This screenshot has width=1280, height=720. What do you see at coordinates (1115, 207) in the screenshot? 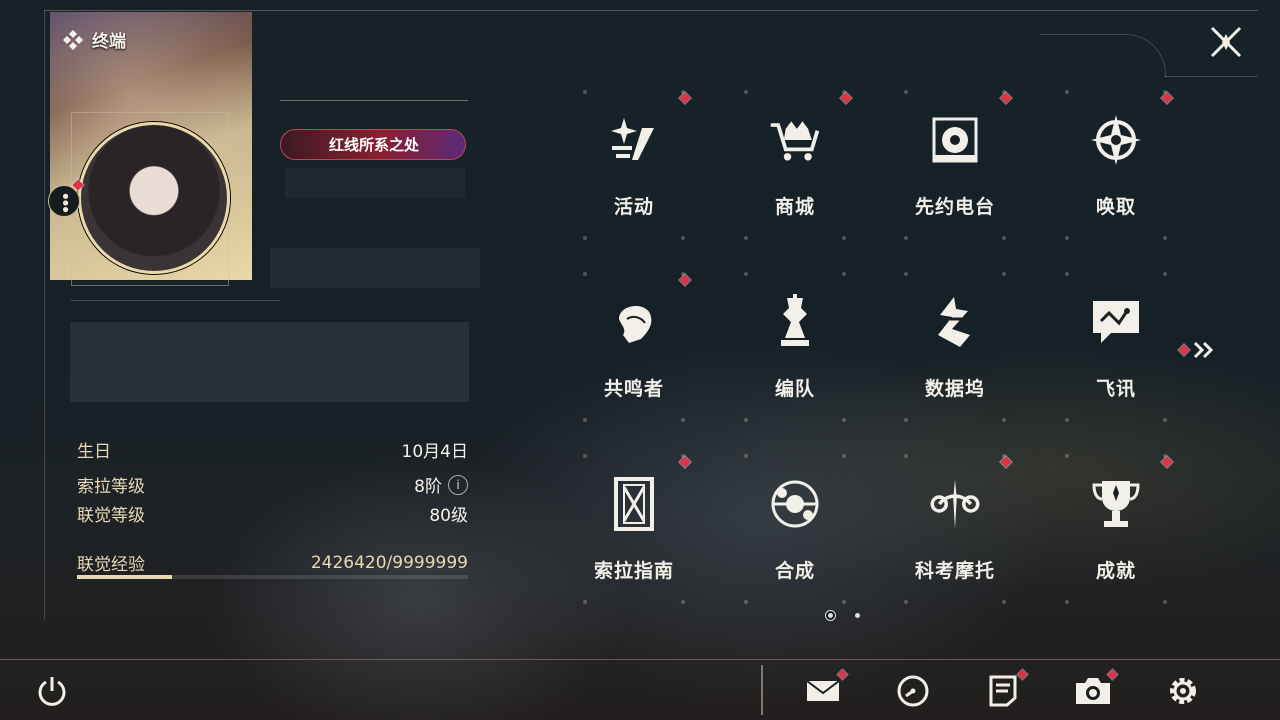
I see `menu-item-label: 唤取` at bounding box center [1115, 207].